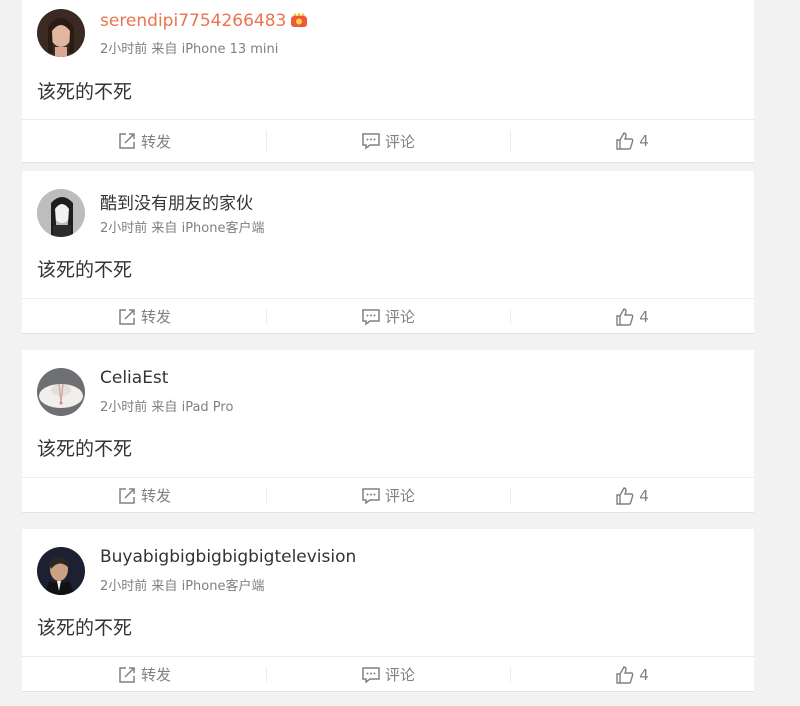 The height and width of the screenshot is (706, 800). I want to click on username-text: CeliaEst, so click(134, 378).